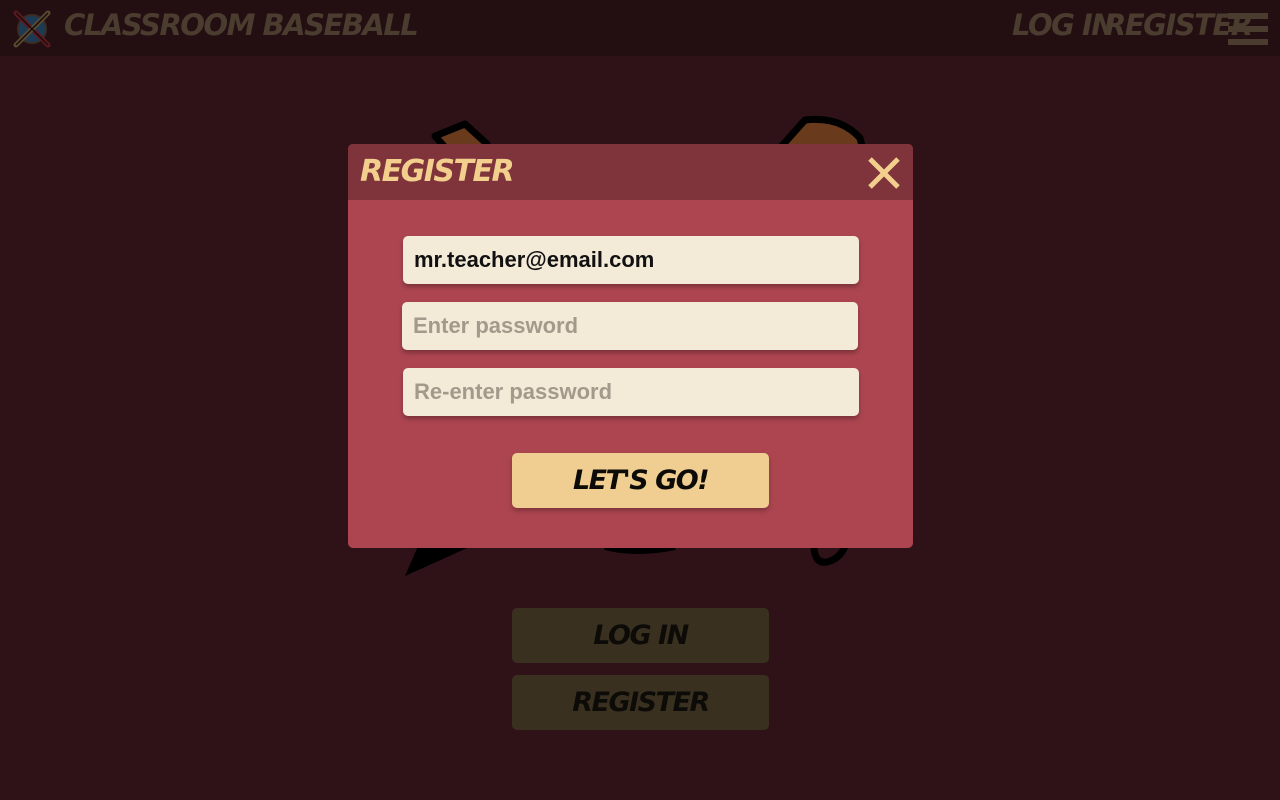 The image size is (1280, 800). What do you see at coordinates (631, 392) in the screenshot?
I see `confirm-password-field` at bounding box center [631, 392].